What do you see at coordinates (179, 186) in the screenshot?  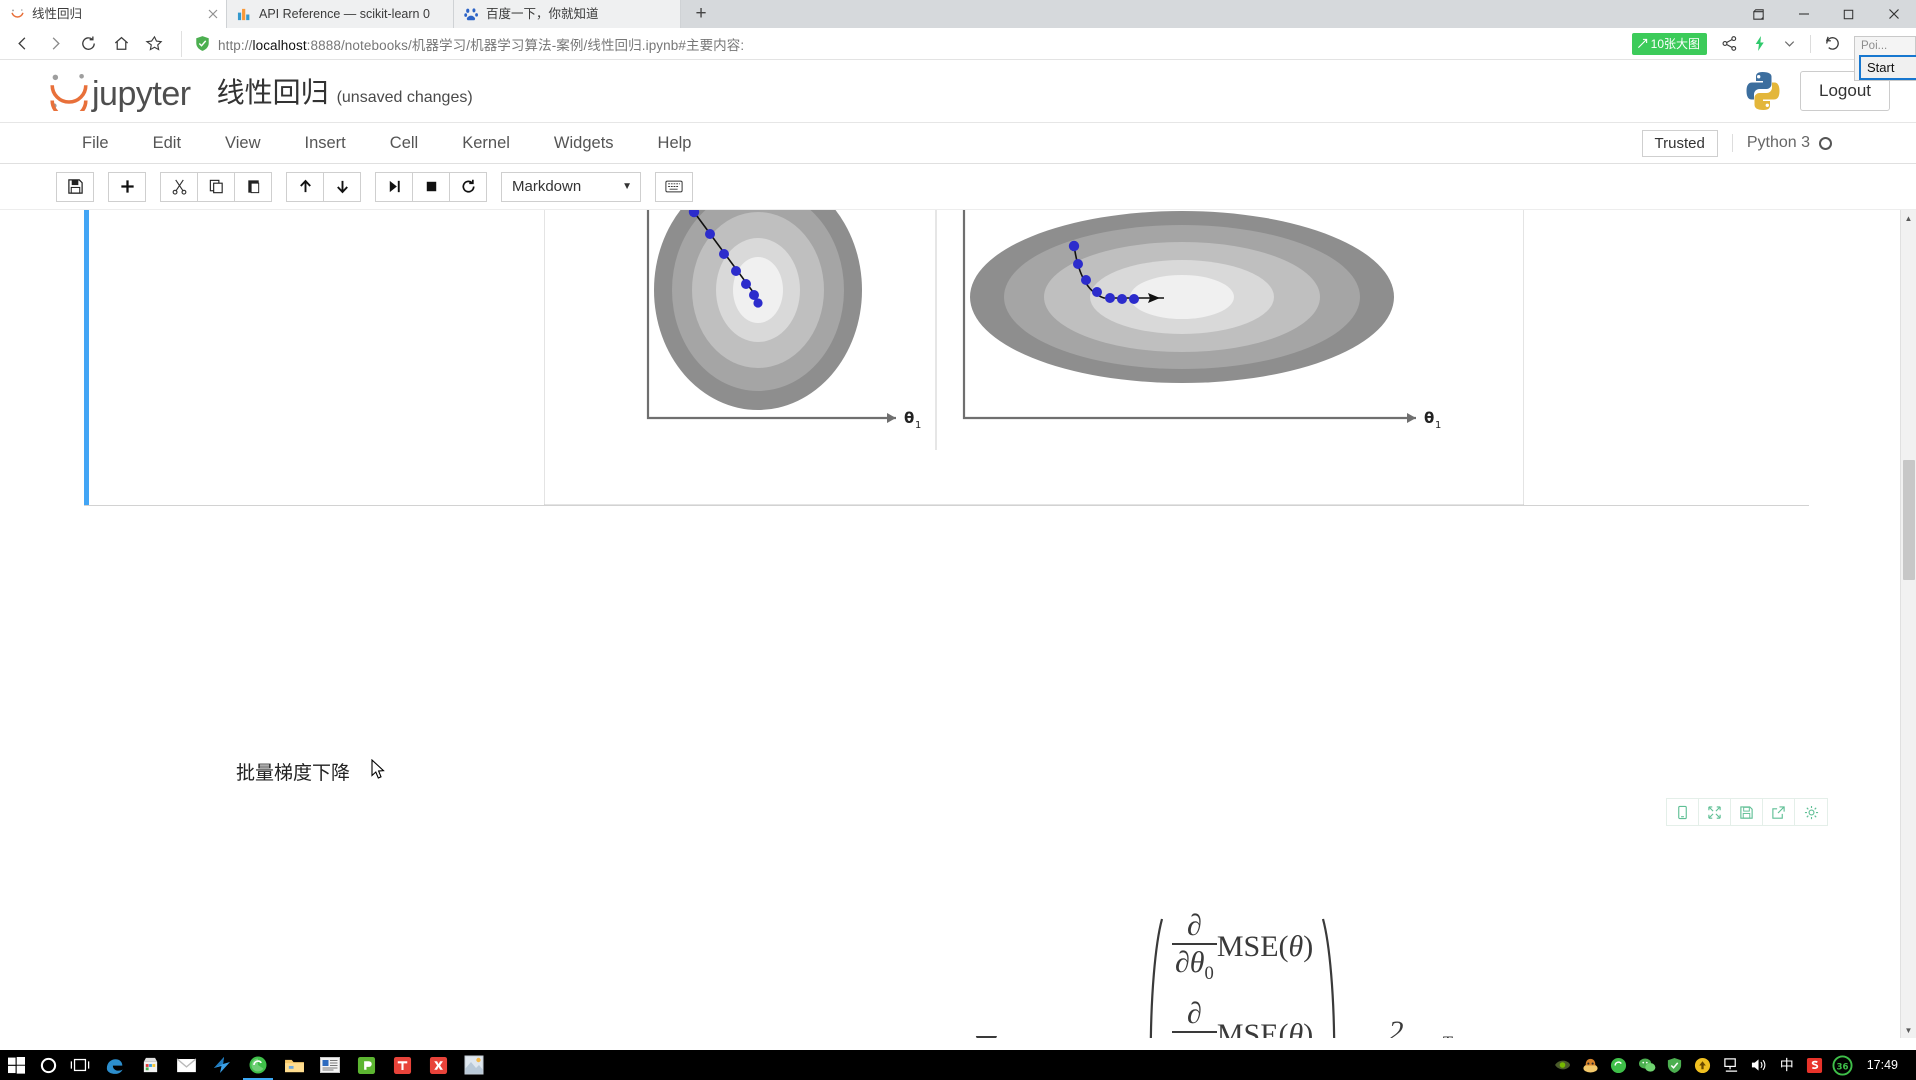 I see `cut-cell-button` at bounding box center [179, 186].